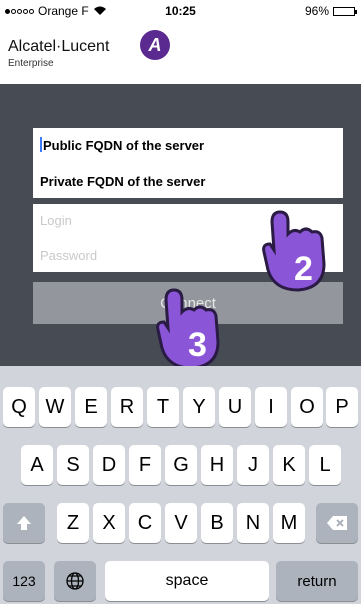 The height and width of the screenshot is (604, 361). I want to click on key-q: Q, so click(19, 407).